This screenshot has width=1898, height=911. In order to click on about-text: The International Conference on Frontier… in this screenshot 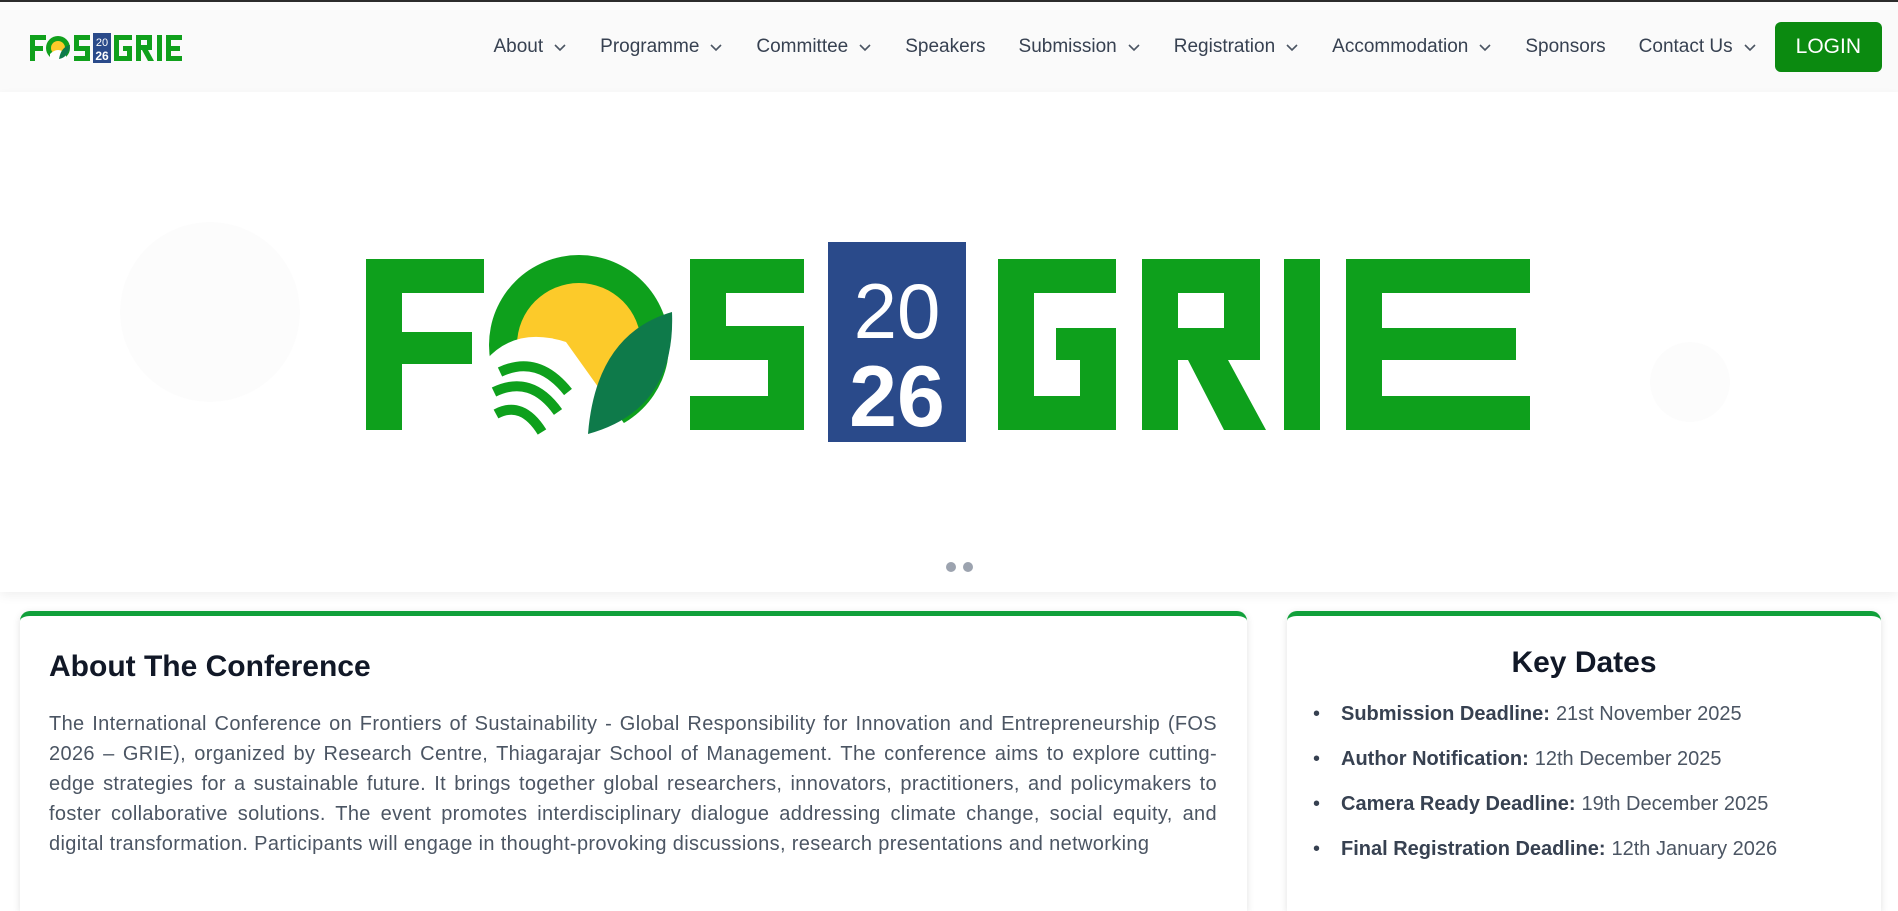, I will do `click(633, 784)`.